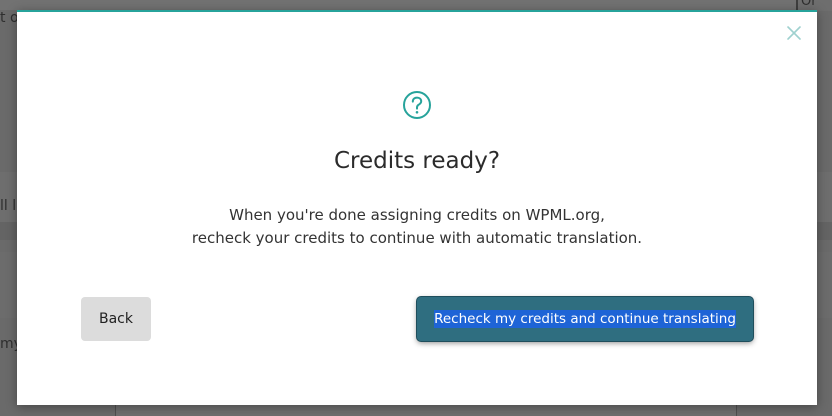 This screenshot has width=832, height=416. I want to click on question-circle-icon, so click(417, 105).